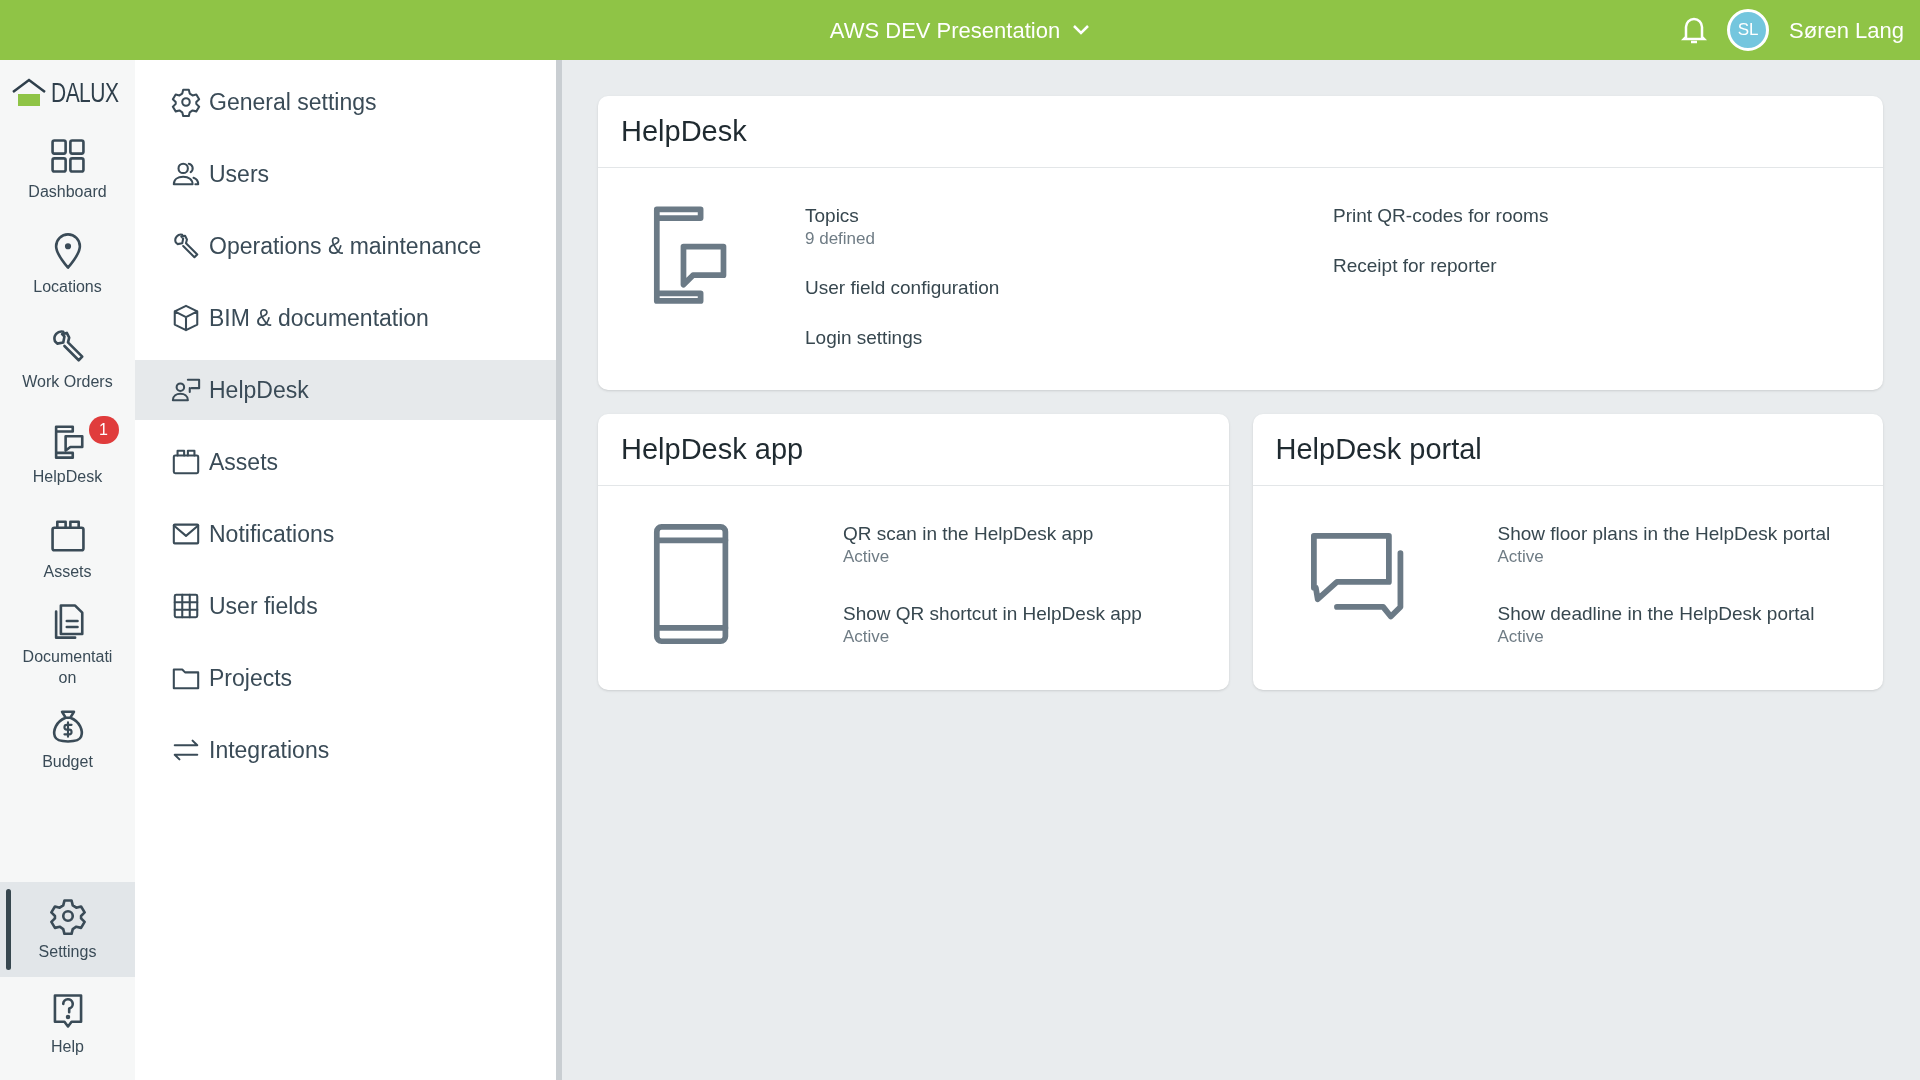 The image size is (1920, 1080). I want to click on rail-item: Assets, so click(67, 549).